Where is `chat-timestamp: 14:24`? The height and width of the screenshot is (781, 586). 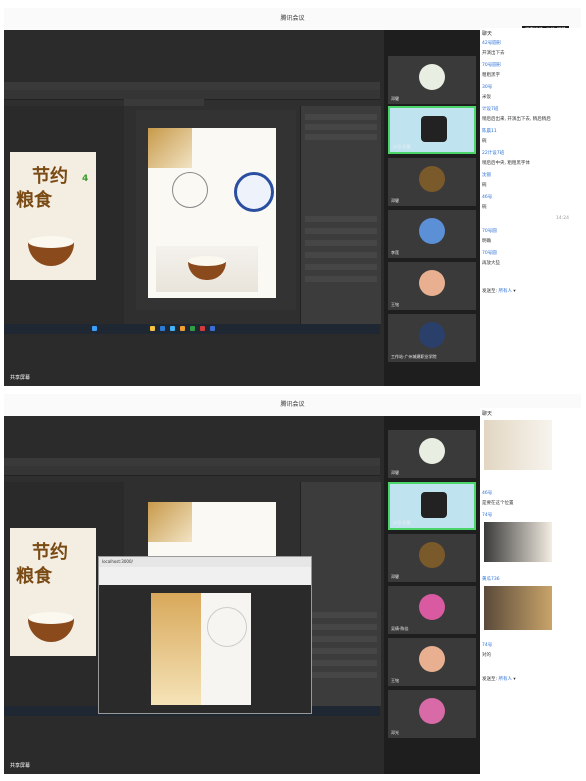 chat-timestamp: 14:24 is located at coordinates (562, 218).